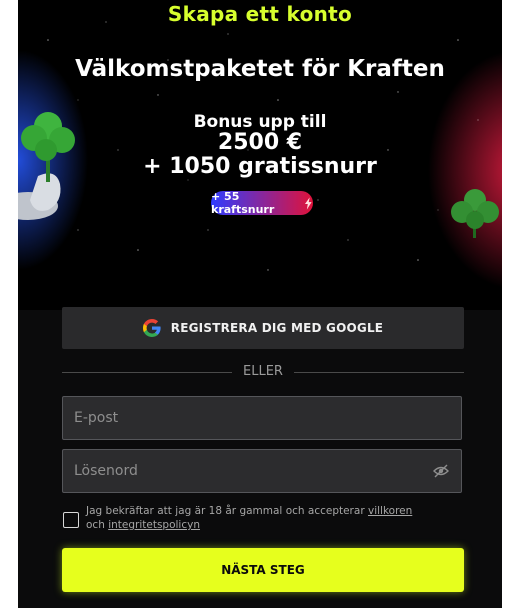 Image resolution: width=520 pixels, height=608 pixels. Describe the element at coordinates (71, 520) in the screenshot. I see `age-terms-checkbox` at that location.